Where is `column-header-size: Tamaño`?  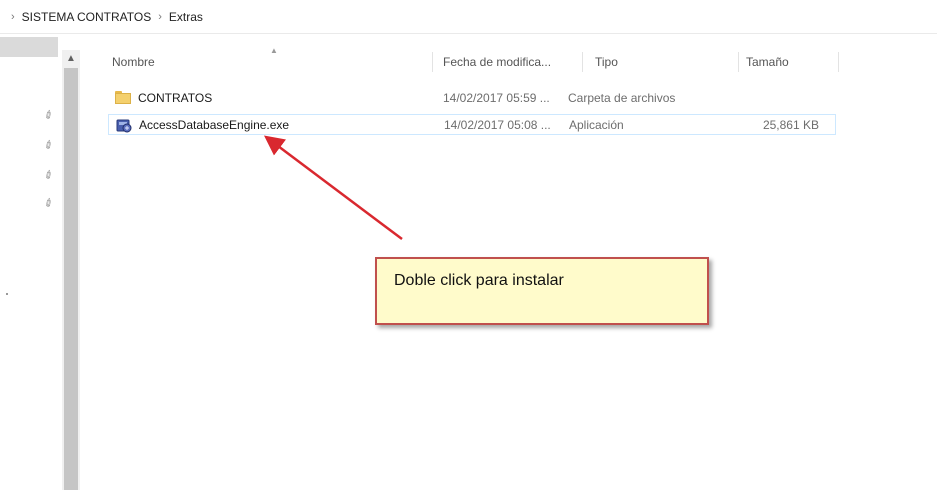
column-header-size: Tamaño is located at coordinates (767, 62).